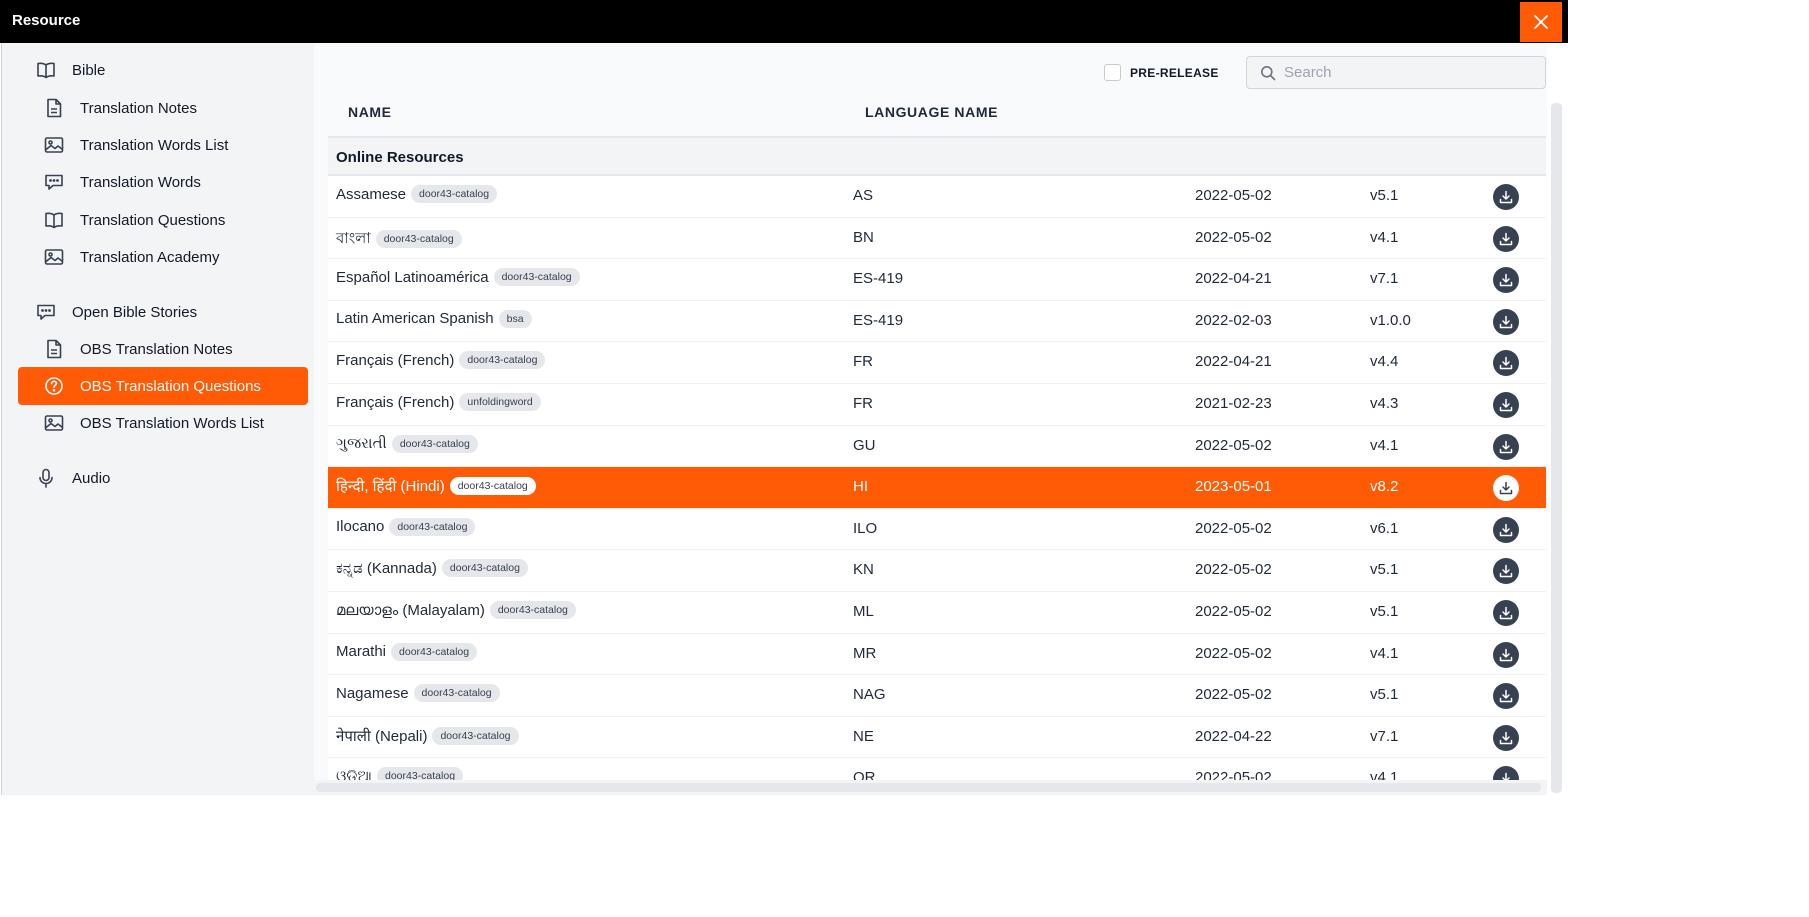 The width and height of the screenshot is (1809, 917). What do you see at coordinates (937, 156) in the screenshot?
I see `group-header: Online Resources` at bounding box center [937, 156].